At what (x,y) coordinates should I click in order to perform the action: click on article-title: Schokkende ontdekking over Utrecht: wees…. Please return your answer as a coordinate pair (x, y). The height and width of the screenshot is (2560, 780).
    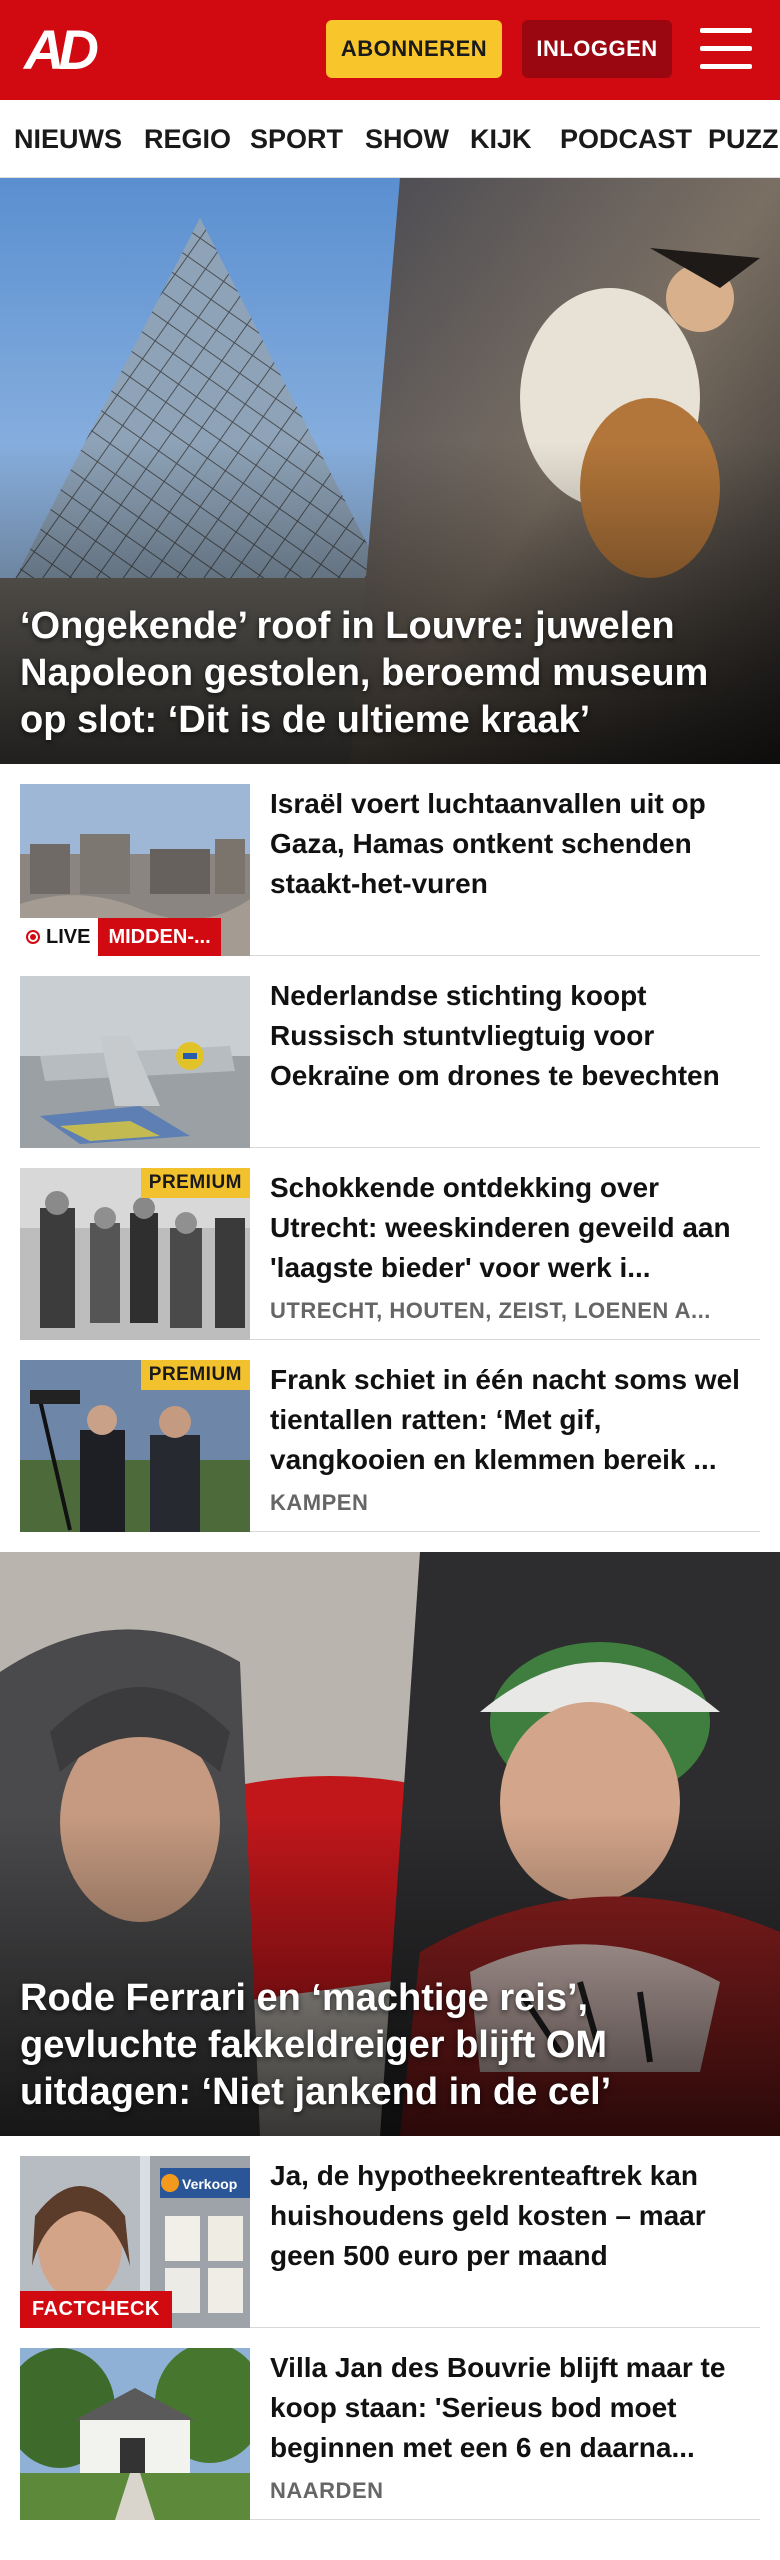
    Looking at the image, I should click on (515, 1228).